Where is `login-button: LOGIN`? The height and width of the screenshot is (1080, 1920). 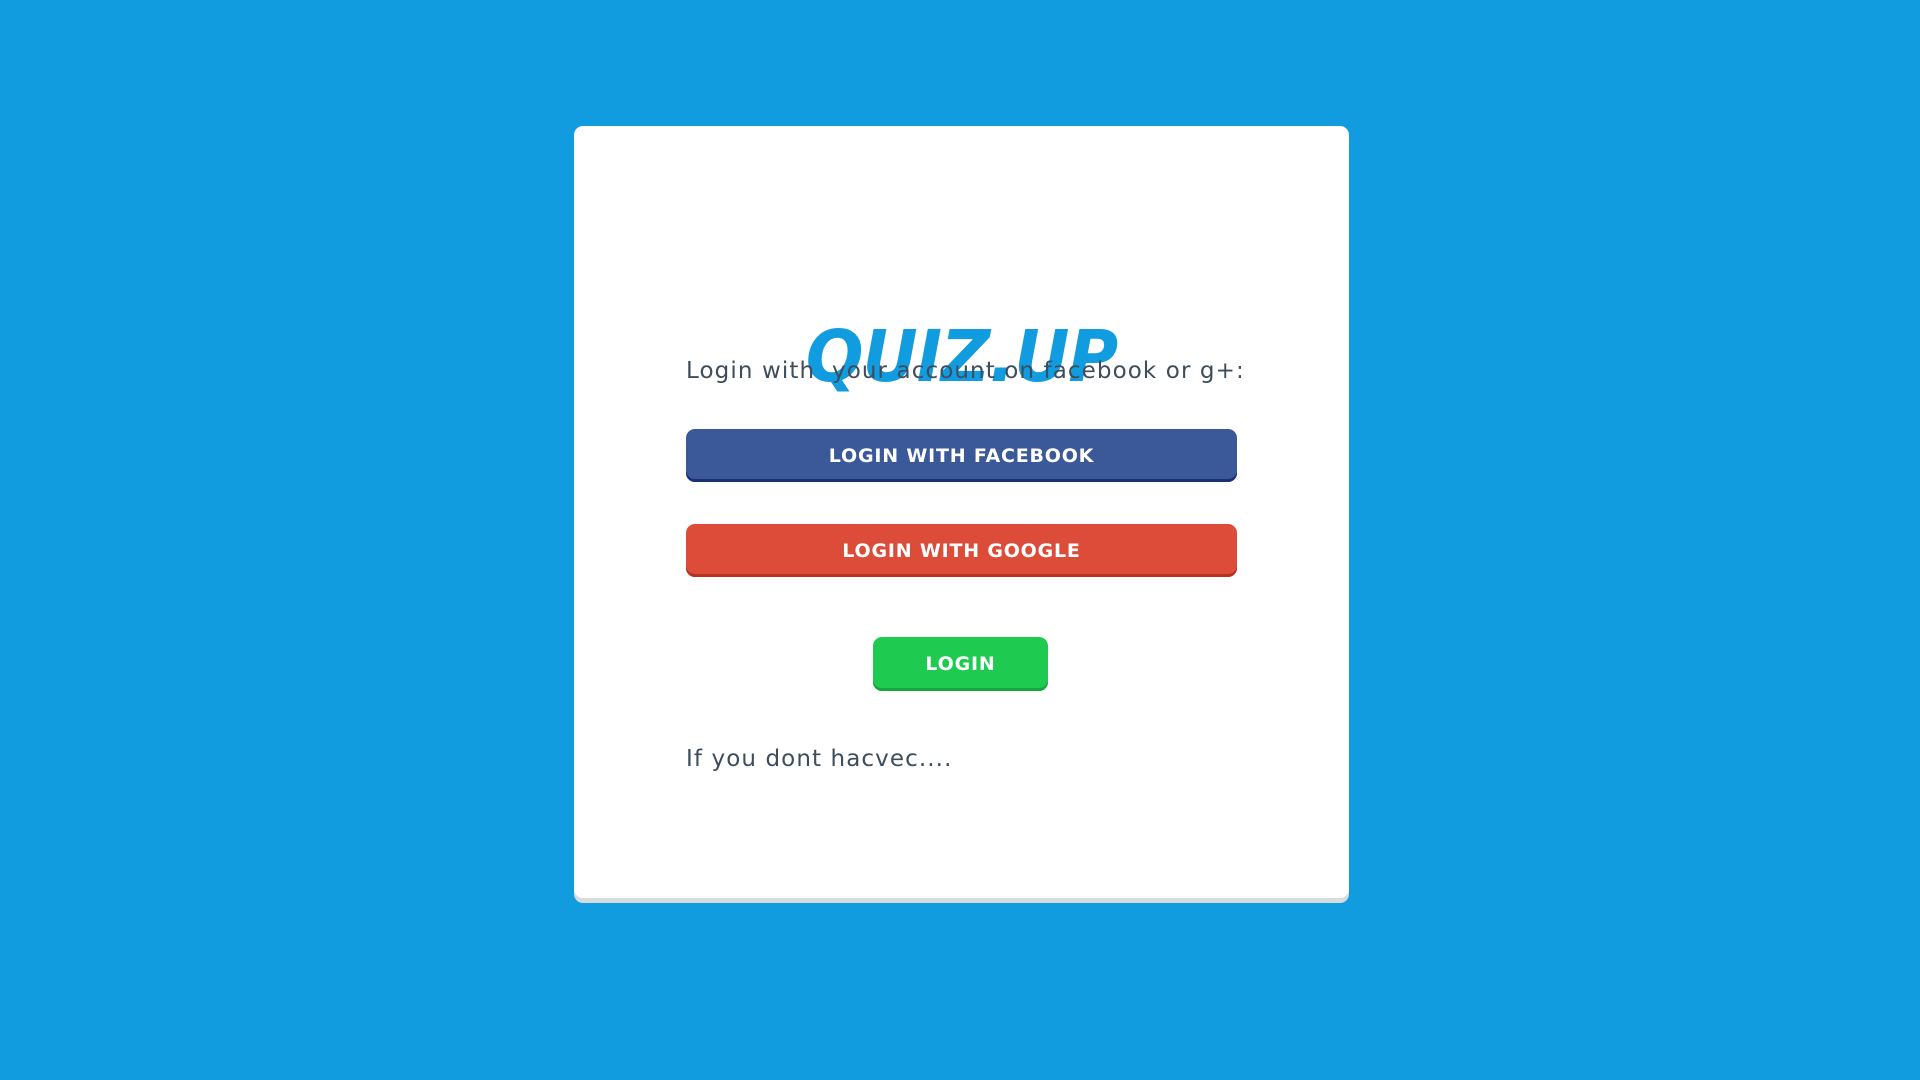 login-button: LOGIN is located at coordinates (960, 664).